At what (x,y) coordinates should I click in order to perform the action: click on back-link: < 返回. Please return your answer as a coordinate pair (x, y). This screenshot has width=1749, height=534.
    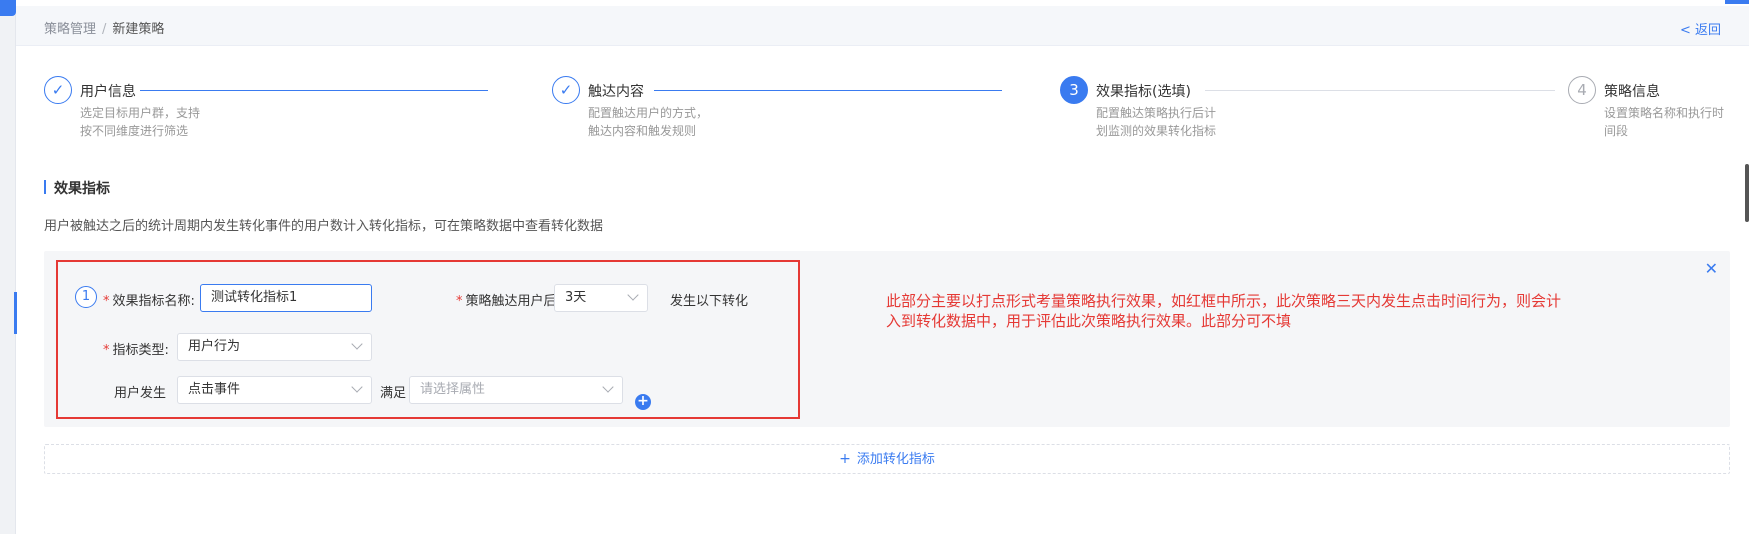
    Looking at the image, I should click on (1700, 28).